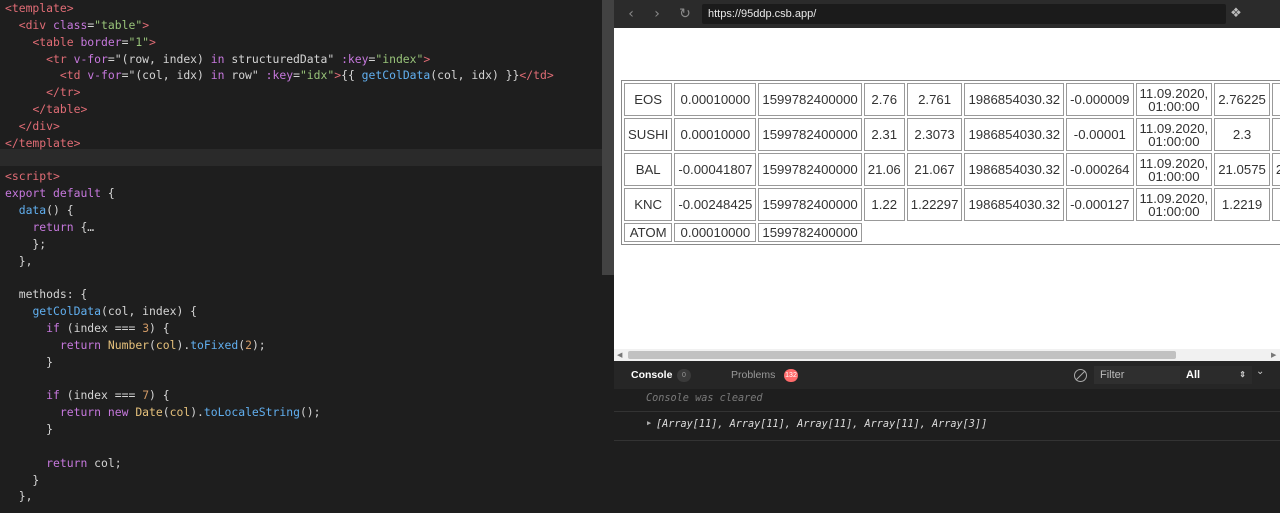  I want to click on back-icon: ‹, so click(631, 14).